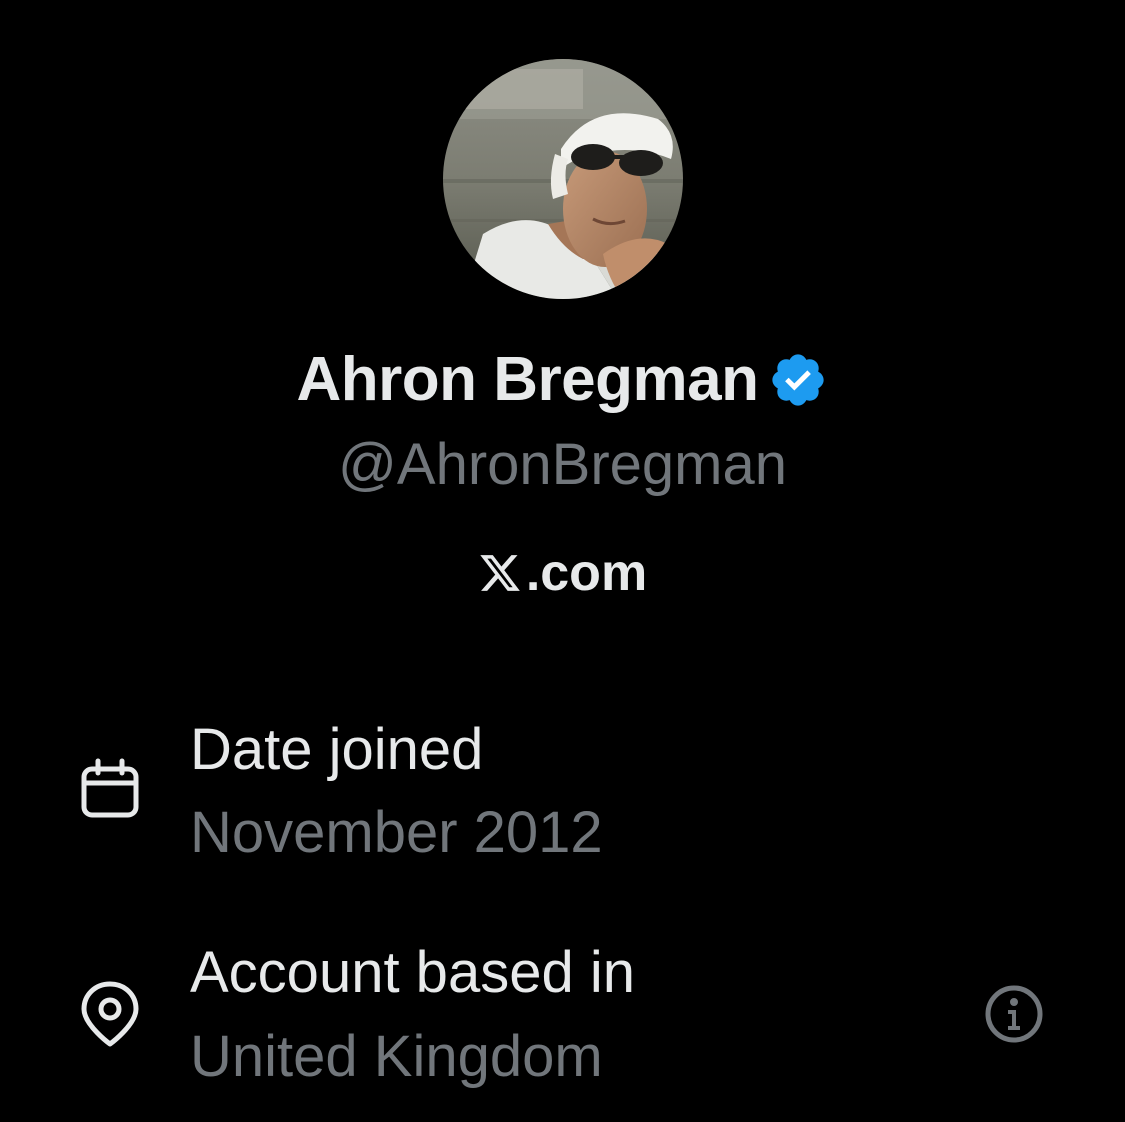  What do you see at coordinates (500, 573) in the screenshot?
I see `x-logo-icon` at bounding box center [500, 573].